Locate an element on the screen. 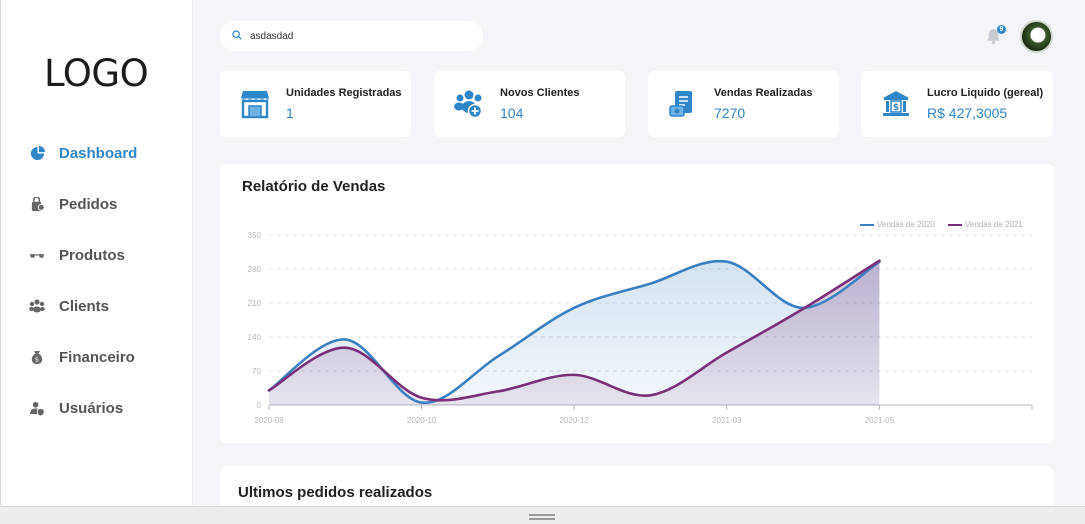 Image resolution: width=1085 pixels, height=524 pixels. y-tick-label: 210 is located at coordinates (255, 303).